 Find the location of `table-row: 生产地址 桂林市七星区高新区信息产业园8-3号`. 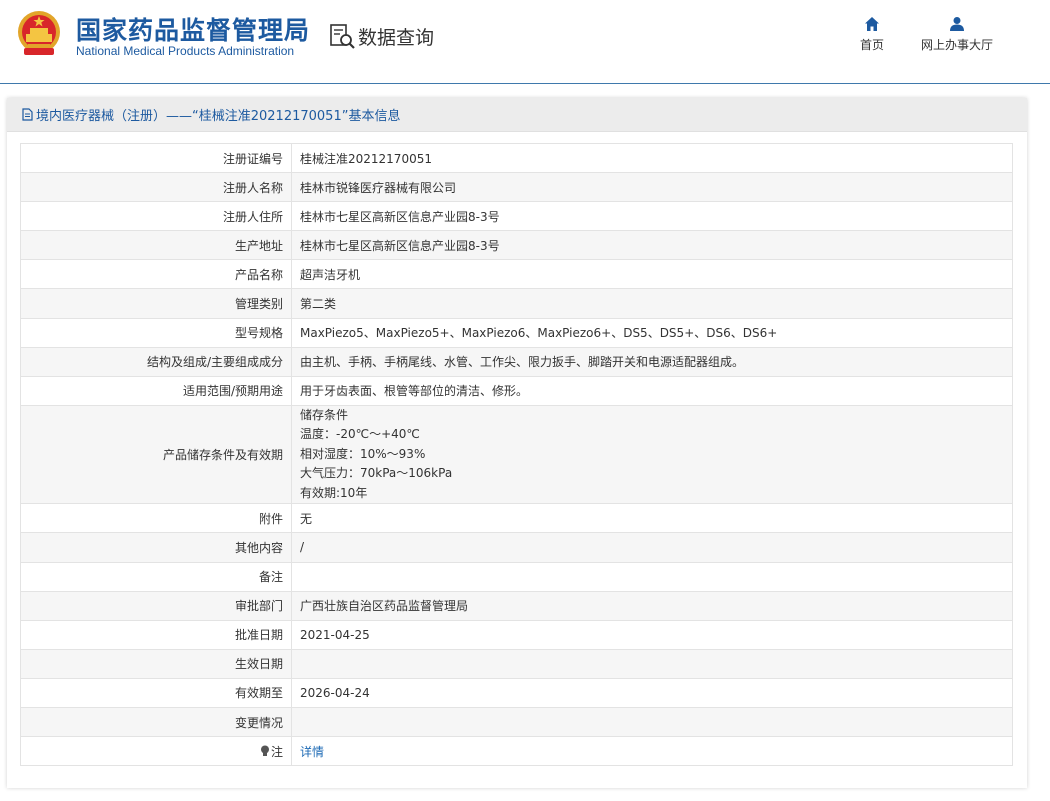

table-row: 生产地址 桂林市七星区高新区信息产业园8-3号 is located at coordinates (516, 245).